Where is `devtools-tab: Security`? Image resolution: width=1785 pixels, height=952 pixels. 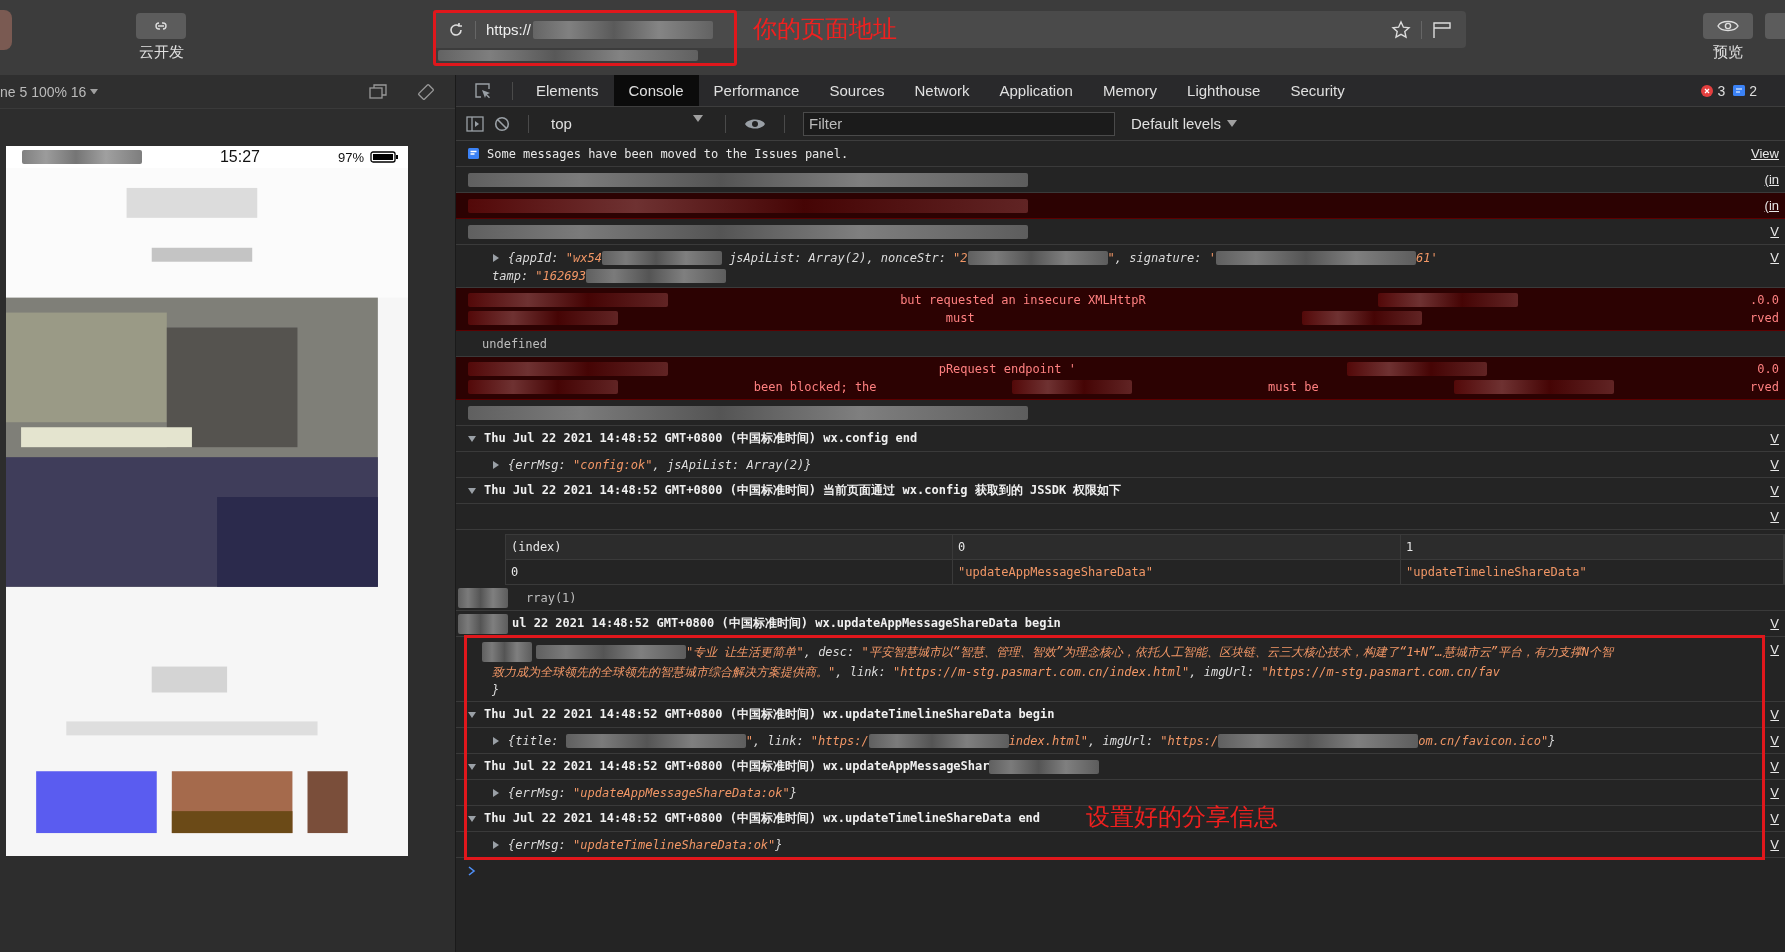
devtools-tab: Security is located at coordinates (1317, 90).